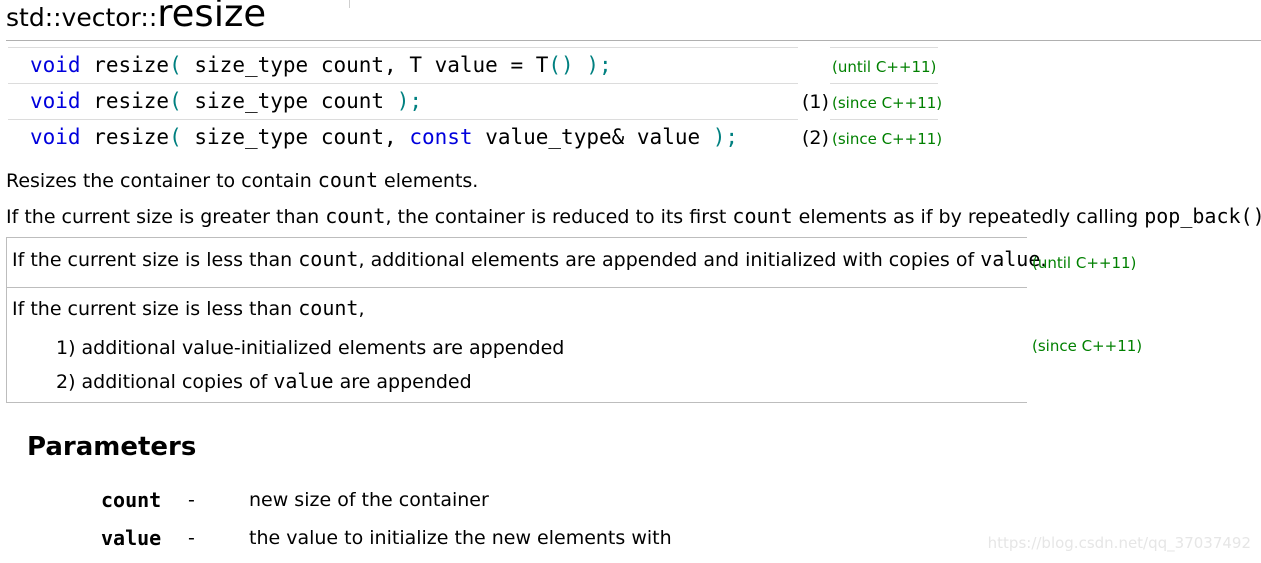 Image resolution: width=1261 pixels, height=563 pixels. Describe the element at coordinates (112, 447) in the screenshot. I see `parameters-heading: Parameters` at that location.